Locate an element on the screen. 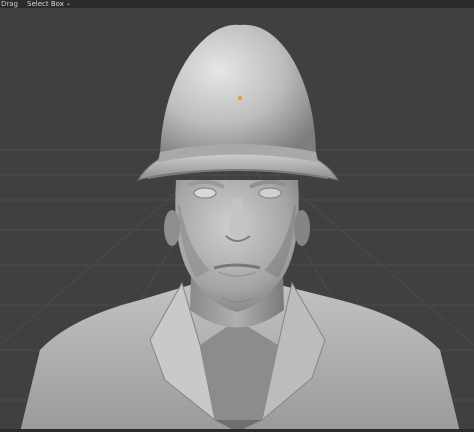  chevron-down-icon: ⌄ is located at coordinates (68, 3).